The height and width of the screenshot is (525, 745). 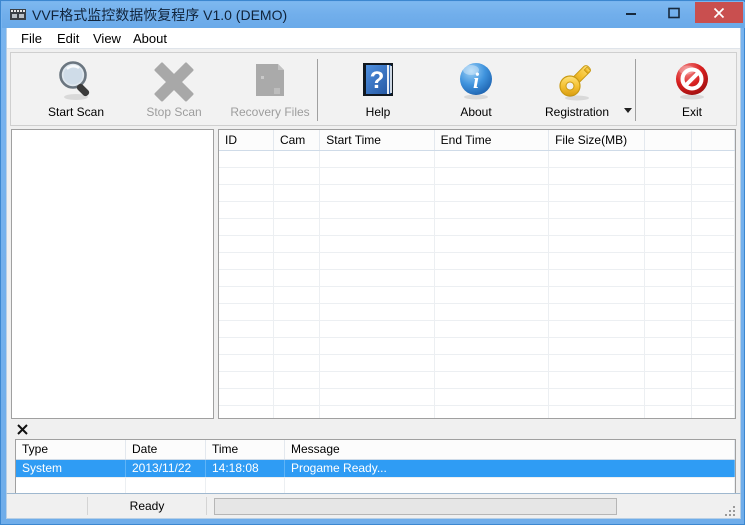 I want to click on help-button: ? Help, so click(x=378, y=90).